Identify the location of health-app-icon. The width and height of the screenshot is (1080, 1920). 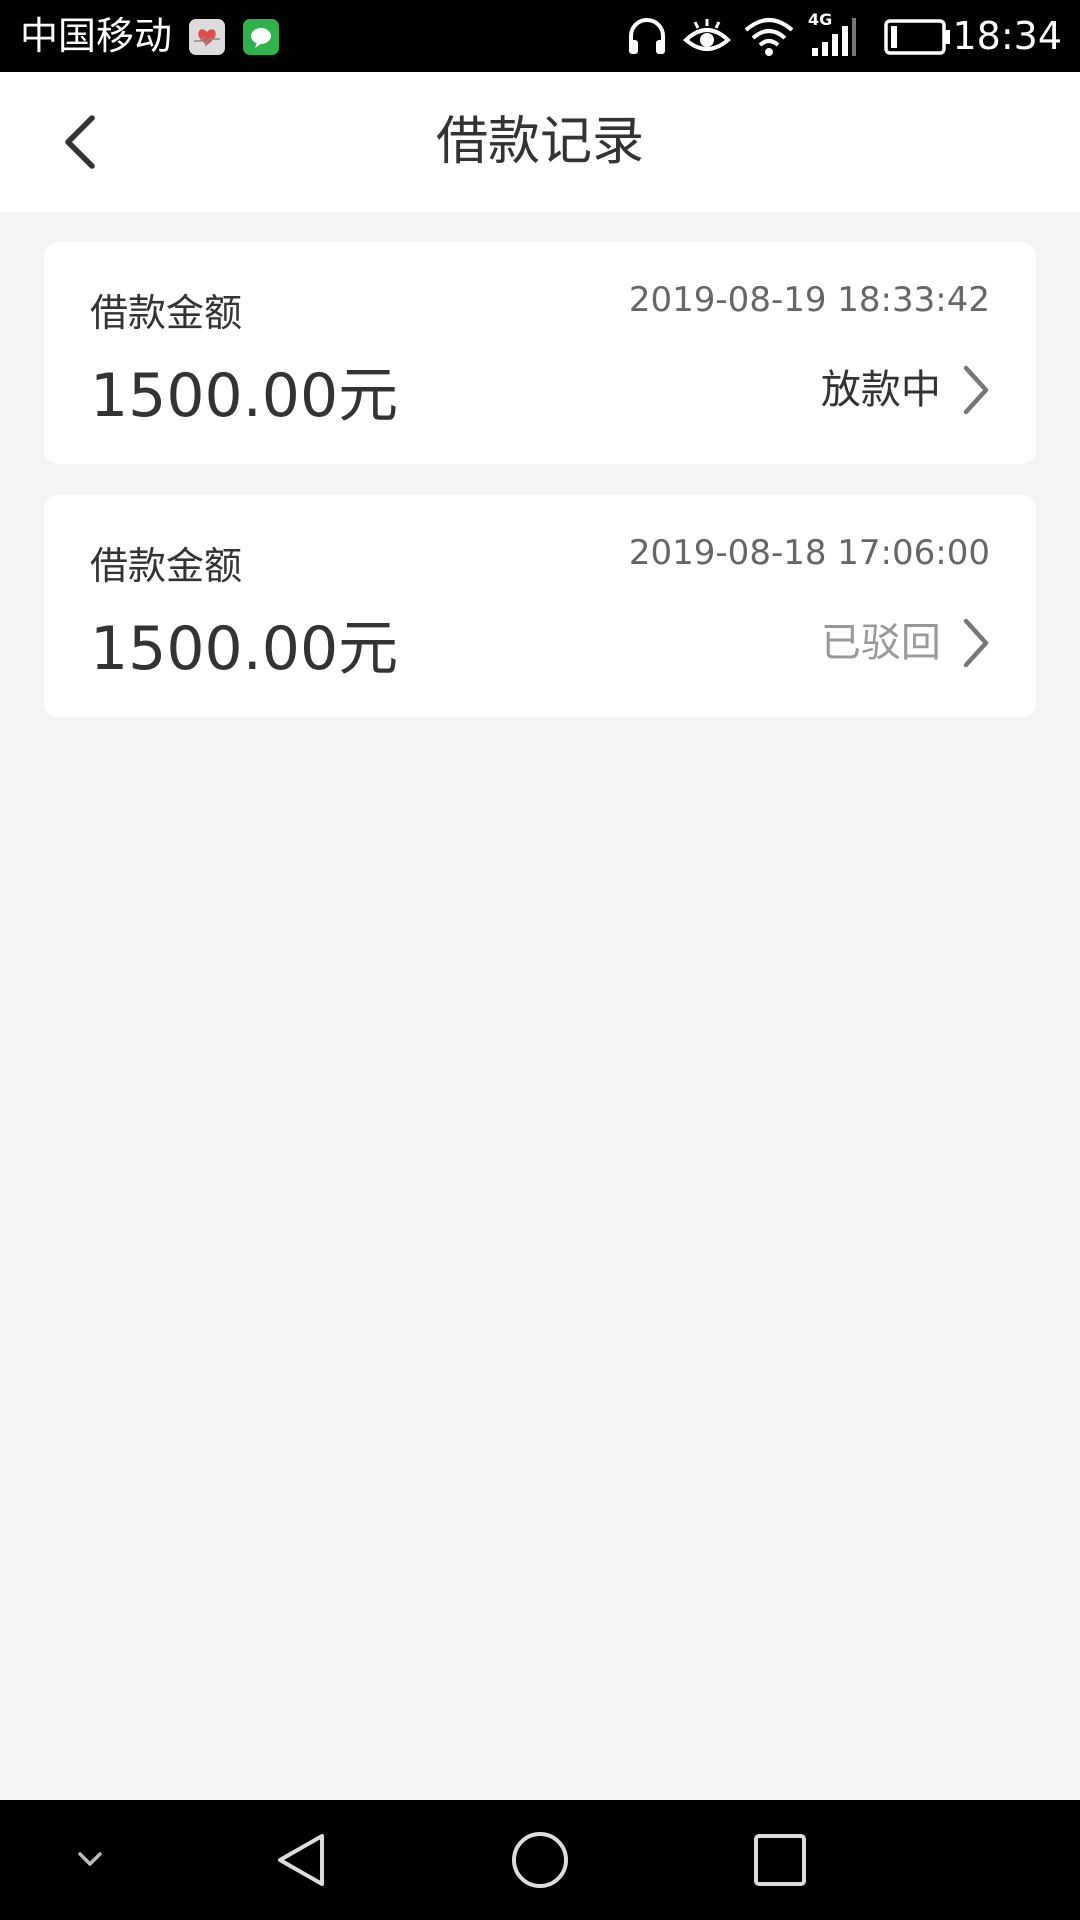
(207, 37).